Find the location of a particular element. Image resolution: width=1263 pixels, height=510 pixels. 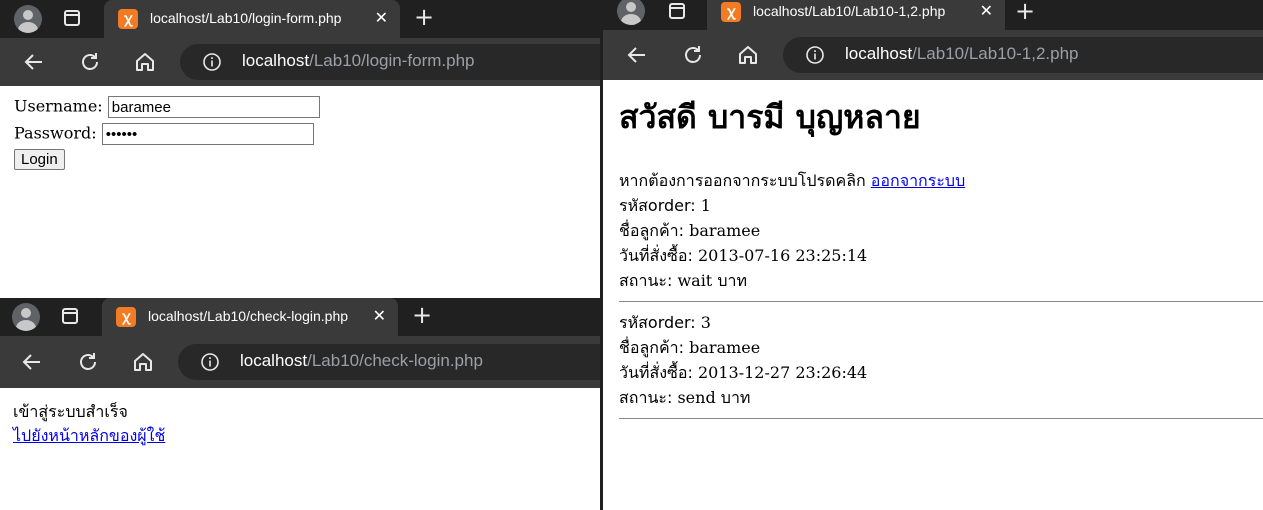

url-text: localhost/Lab10/check-login.php is located at coordinates (361, 360).